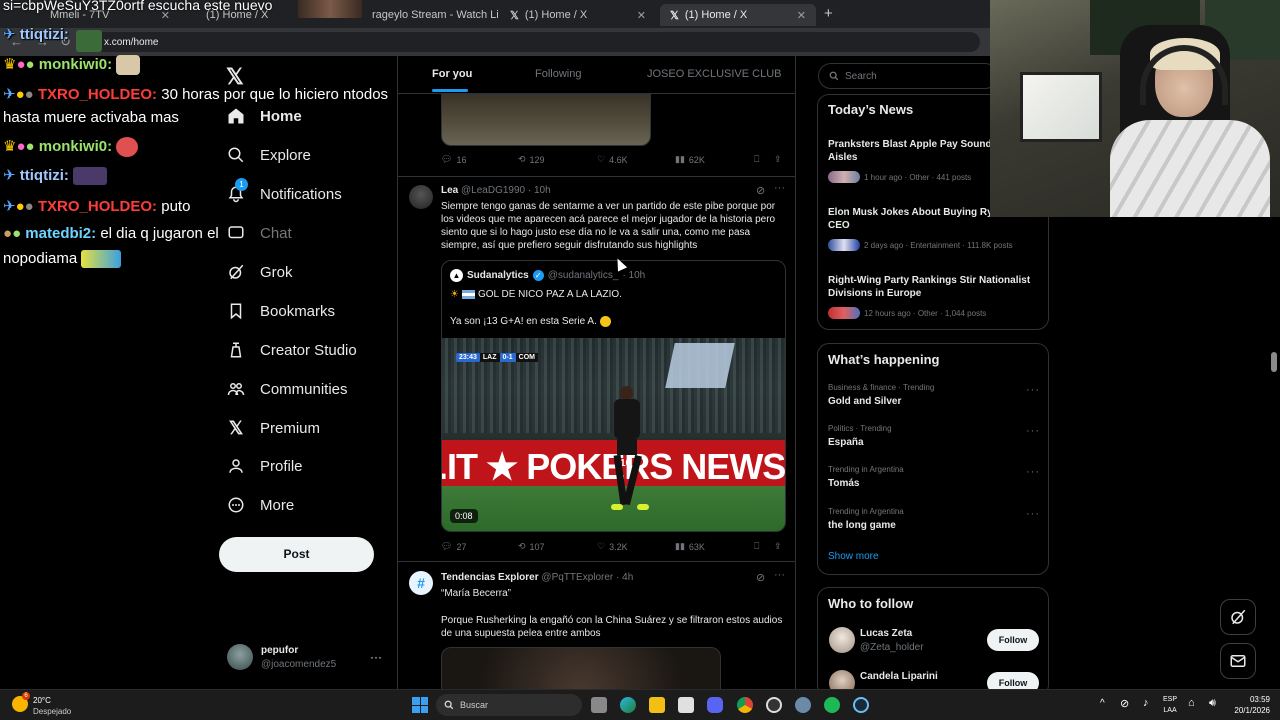 This screenshot has height=720, width=1280. Describe the element at coordinates (259, 272) in the screenshot. I see `nav-grok: Grok` at that location.